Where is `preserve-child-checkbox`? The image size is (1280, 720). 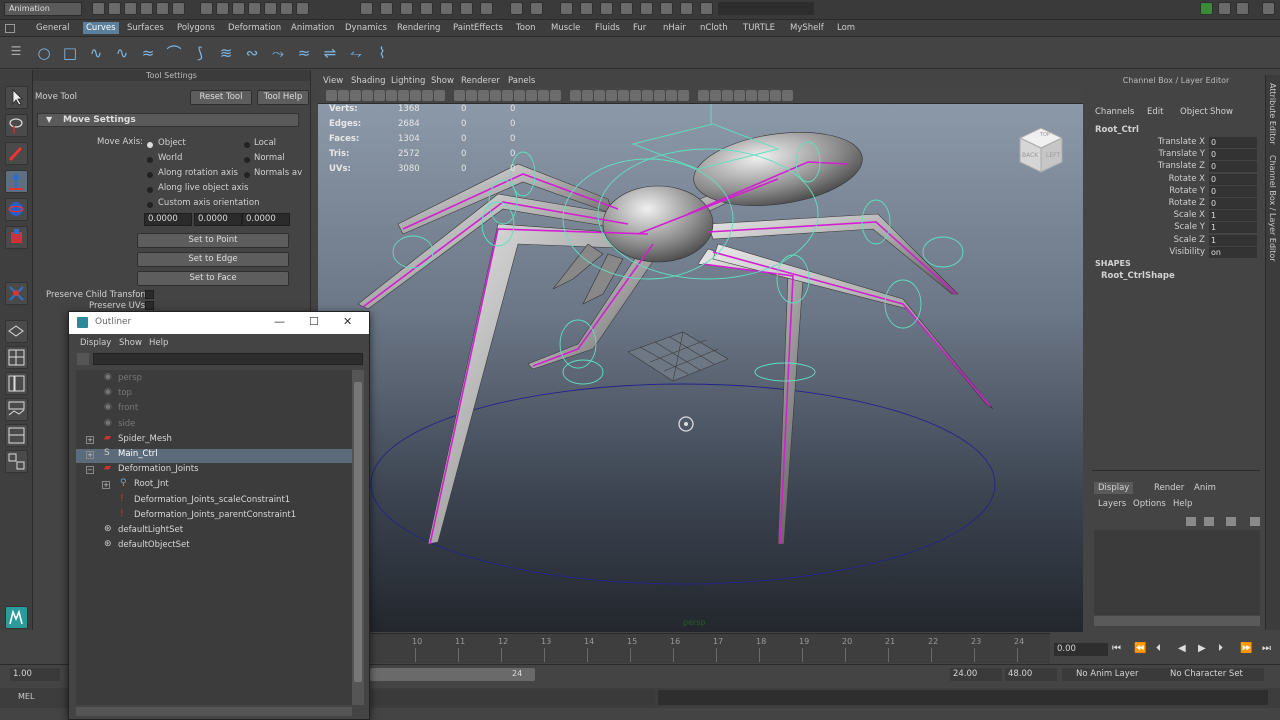 preserve-child-checkbox is located at coordinates (149, 294).